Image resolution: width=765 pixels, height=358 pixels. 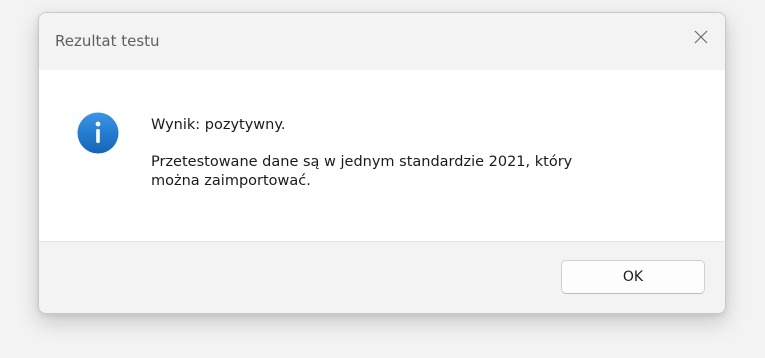 What do you see at coordinates (633, 277) in the screenshot?
I see `ok-button: OK` at bounding box center [633, 277].